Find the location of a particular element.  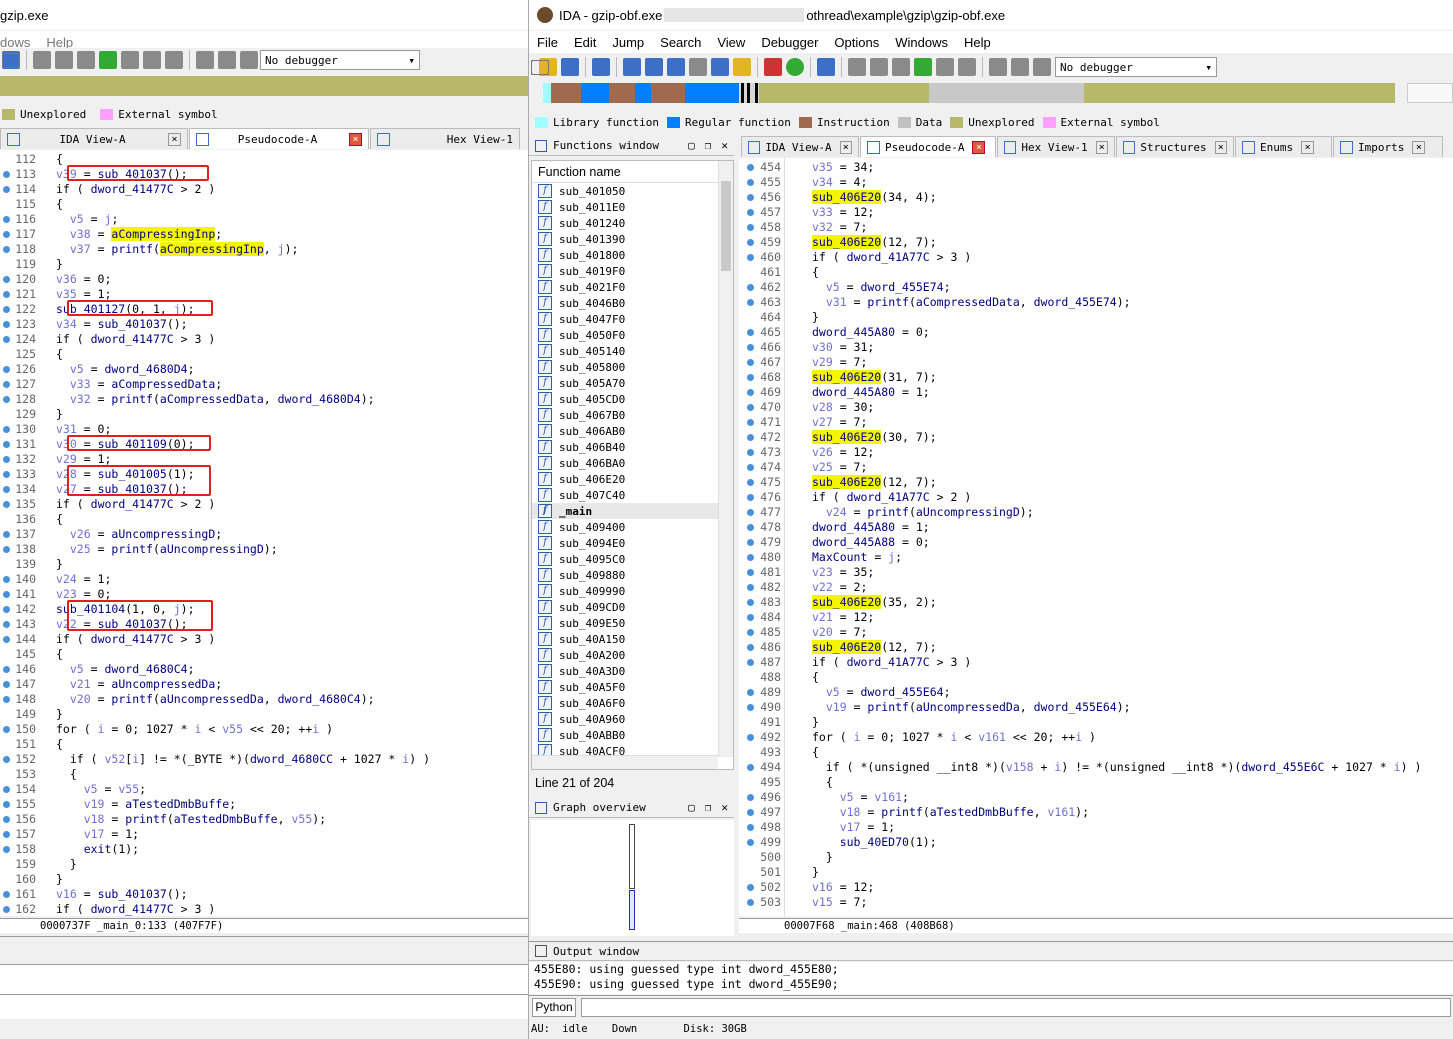

menu-jump: Jump is located at coordinates (628, 42).